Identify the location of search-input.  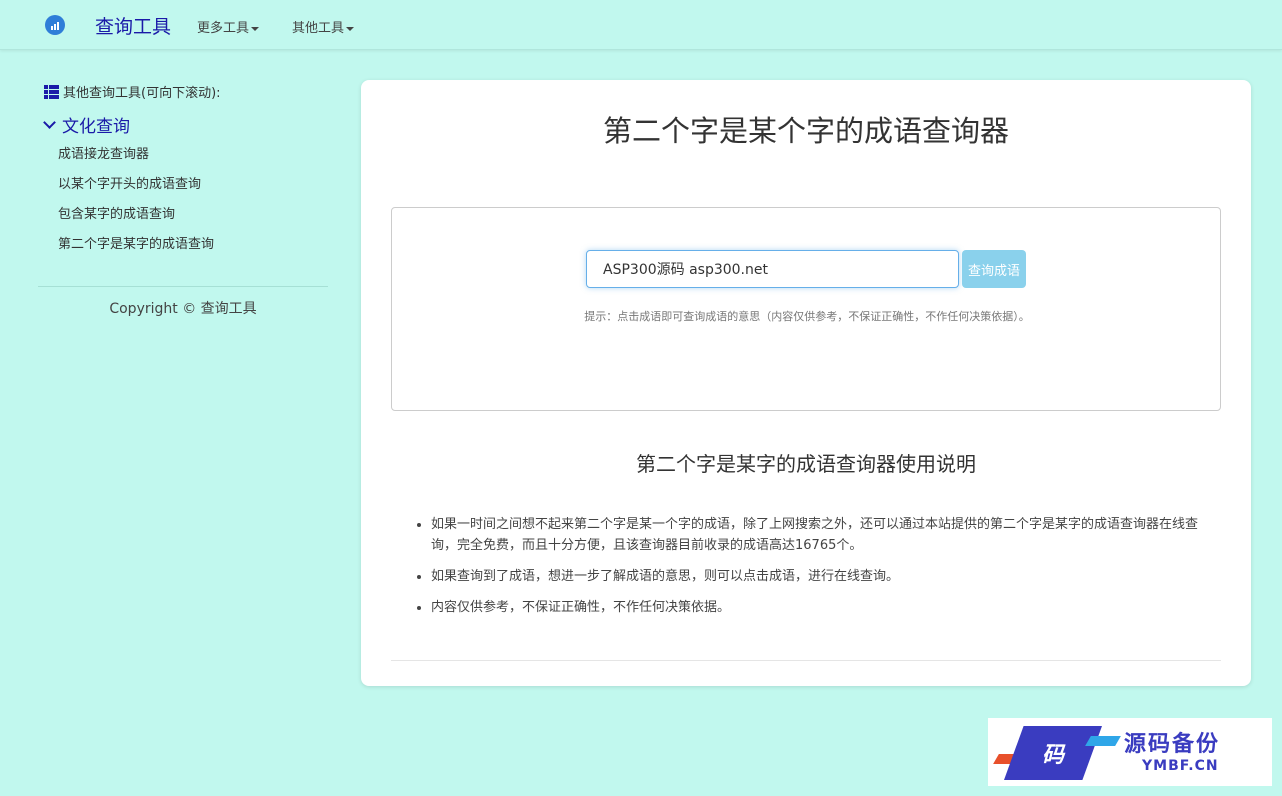
(772, 269).